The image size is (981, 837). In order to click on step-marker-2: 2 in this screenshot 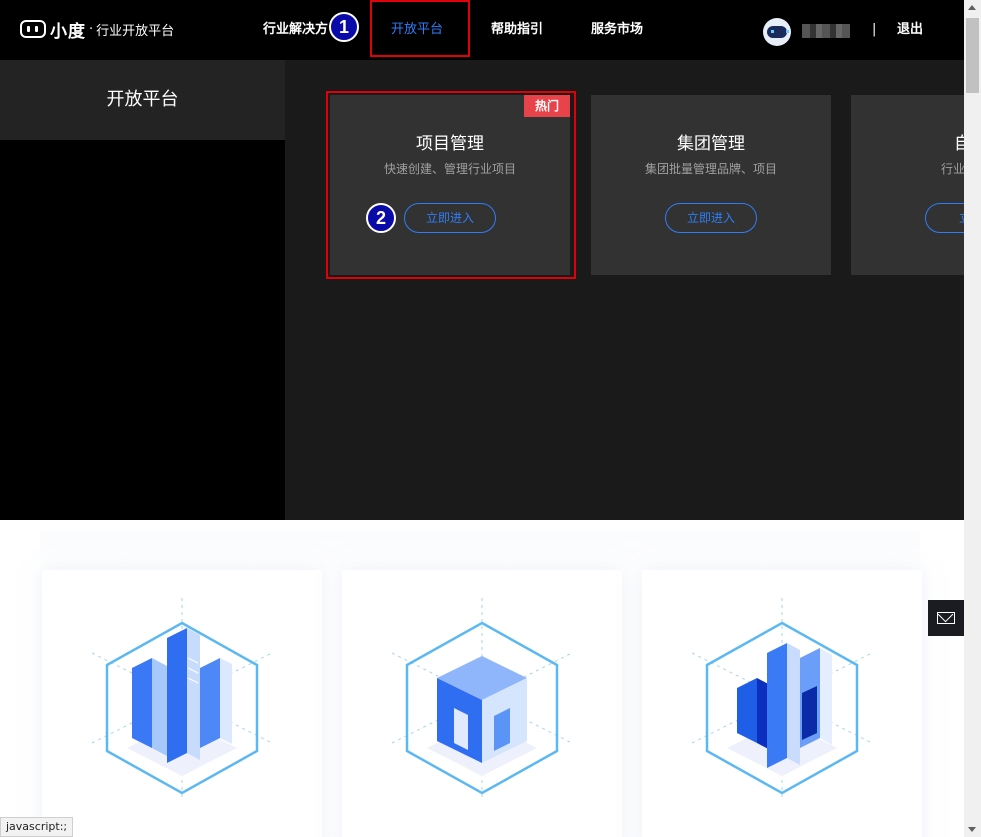, I will do `click(381, 218)`.